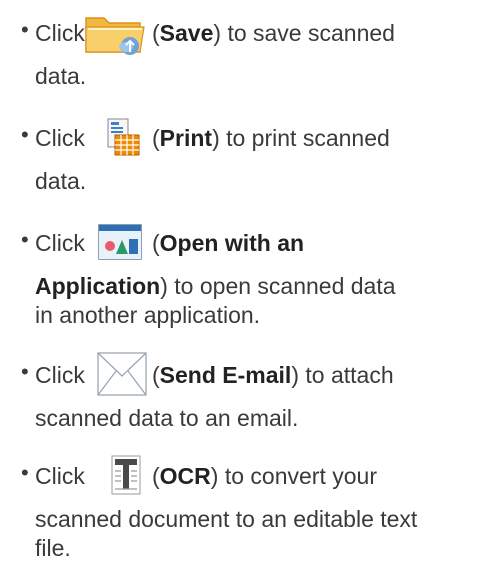 Image resolution: width=480 pixels, height=562 pixels. I want to click on open-line-1-rest: (Open with an, so click(228, 243).